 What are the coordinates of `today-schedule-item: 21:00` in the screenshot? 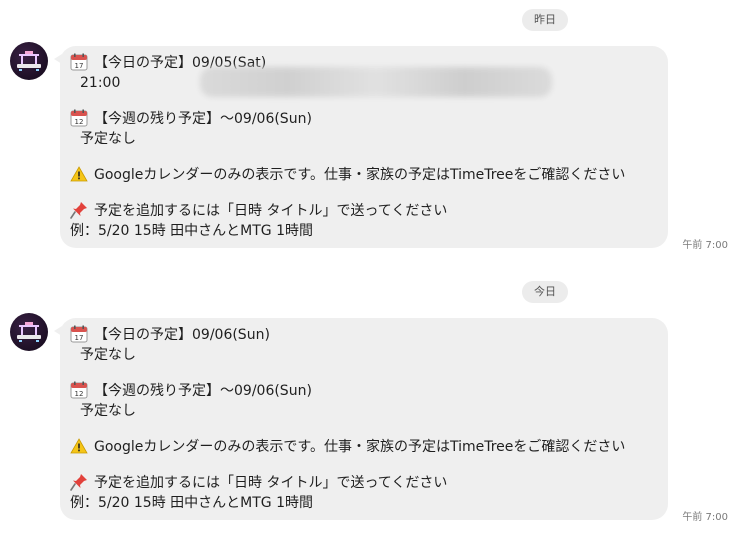 It's located at (364, 82).